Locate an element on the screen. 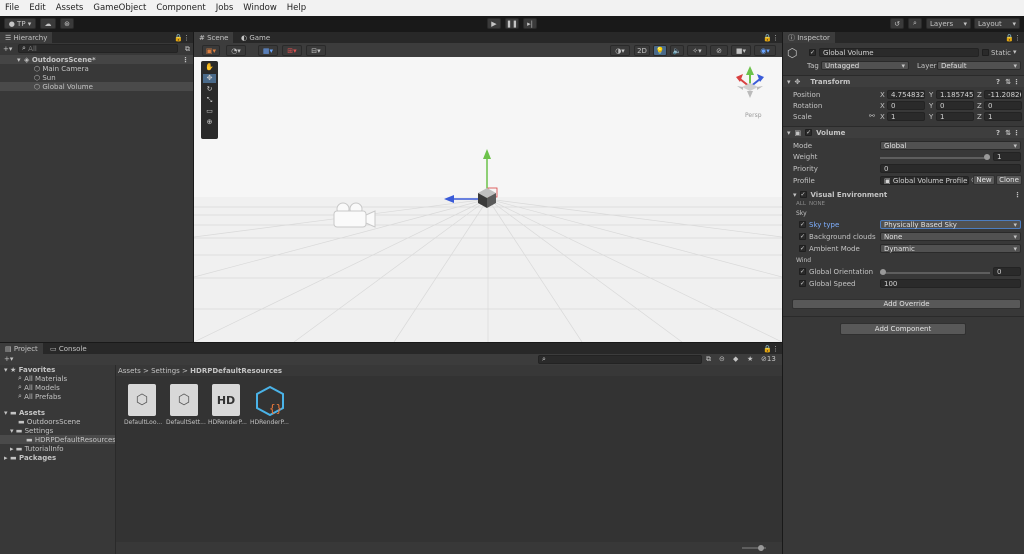 The width and height of the screenshot is (1024, 554). position-y-field: 1.185745 is located at coordinates (955, 94).